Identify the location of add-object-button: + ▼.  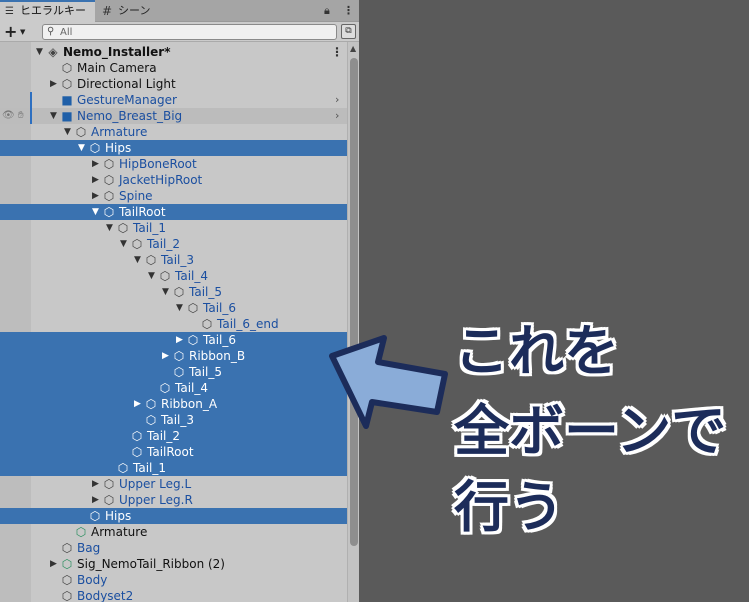
(17, 32).